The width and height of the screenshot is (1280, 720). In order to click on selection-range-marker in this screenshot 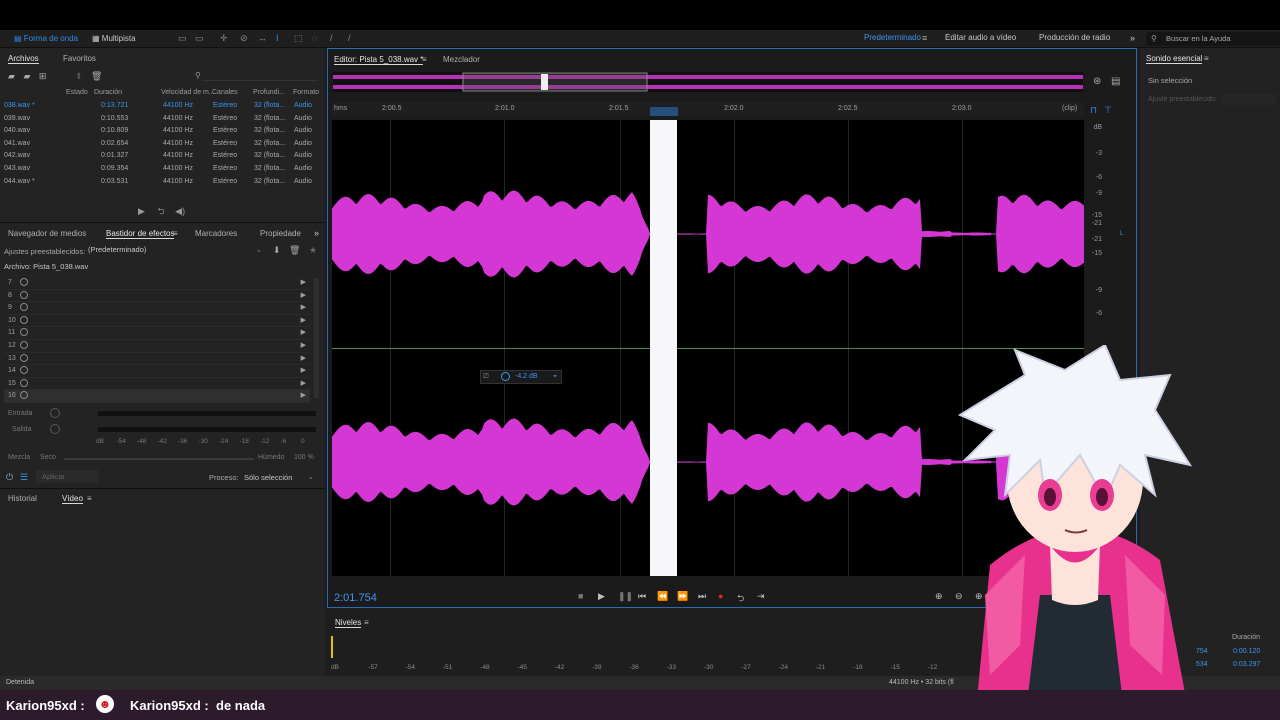, I will do `click(664, 111)`.